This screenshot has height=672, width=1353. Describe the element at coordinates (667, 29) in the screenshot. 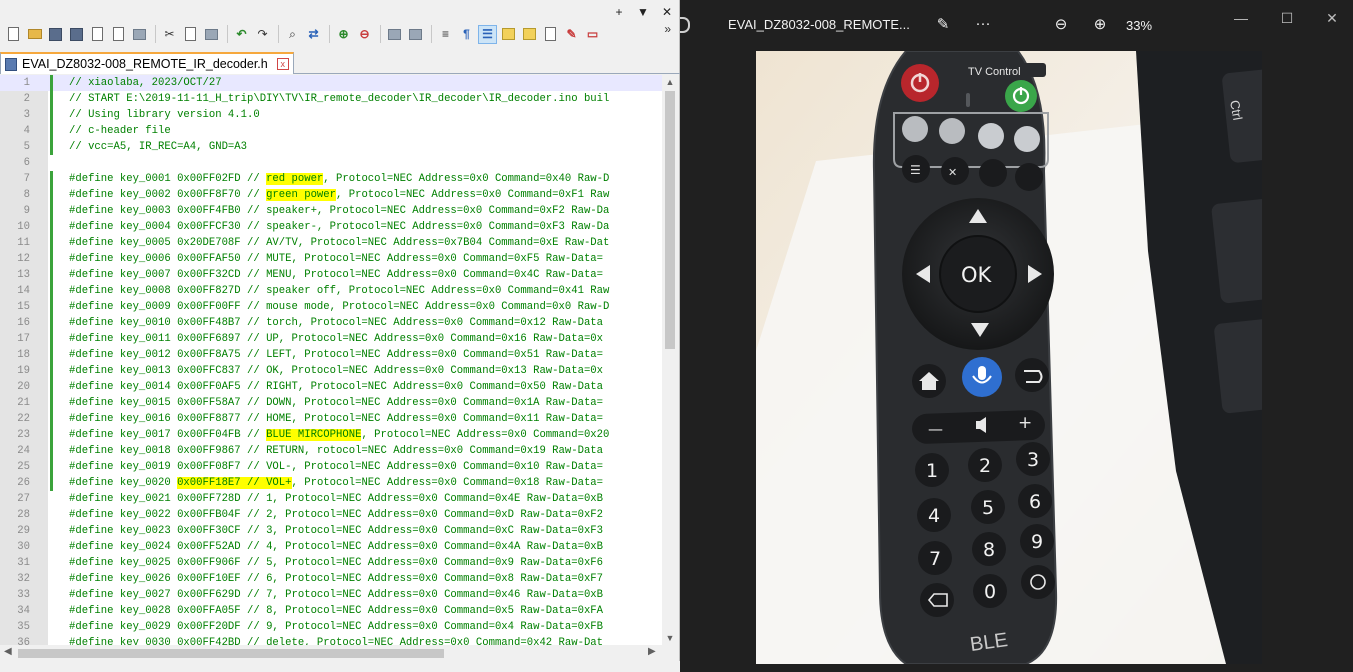

I see `toolbar-overflow-icon: »` at that location.